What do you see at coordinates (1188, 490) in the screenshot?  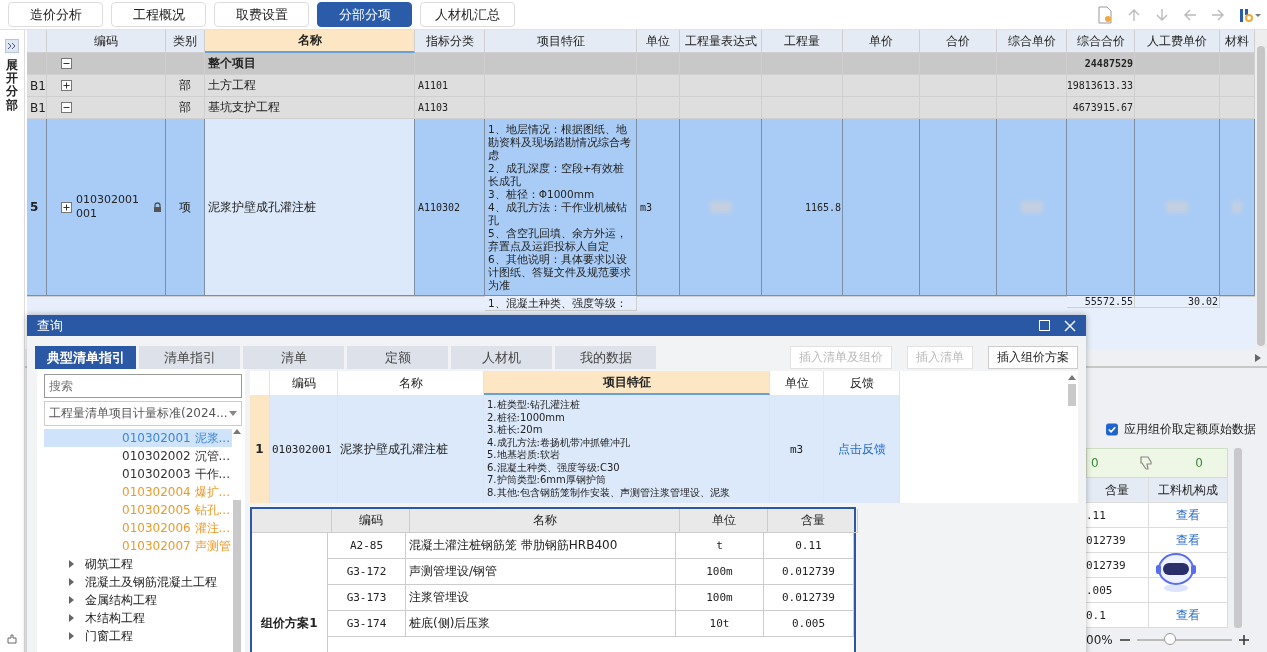 I see `column-header: 工料机构成` at bounding box center [1188, 490].